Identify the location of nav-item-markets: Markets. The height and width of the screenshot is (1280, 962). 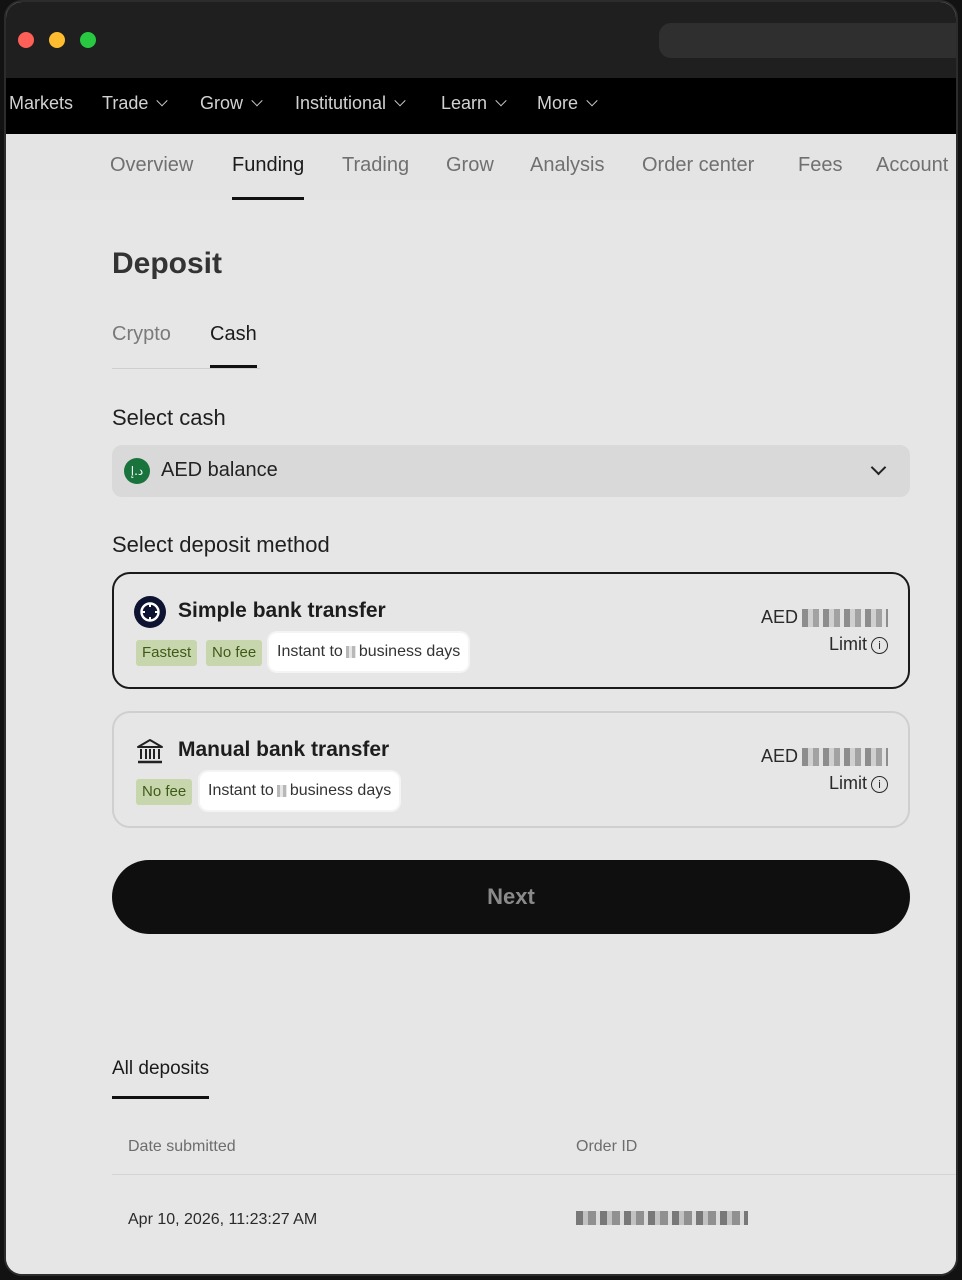
(41, 106).